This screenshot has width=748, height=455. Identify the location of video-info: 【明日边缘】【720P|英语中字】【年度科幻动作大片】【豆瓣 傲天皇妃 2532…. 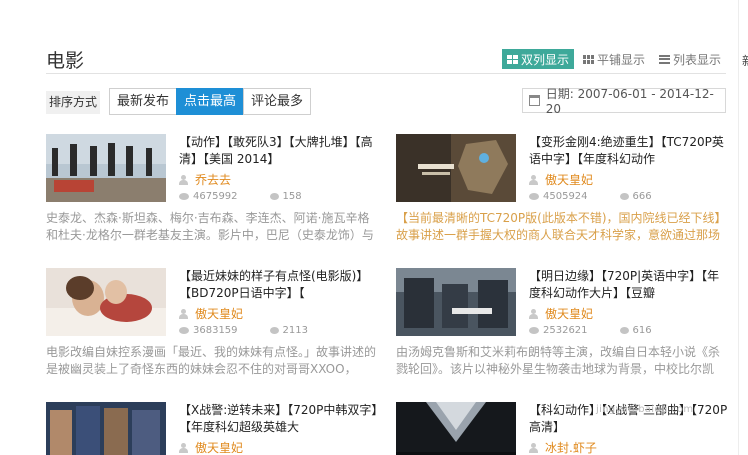
(629, 302).